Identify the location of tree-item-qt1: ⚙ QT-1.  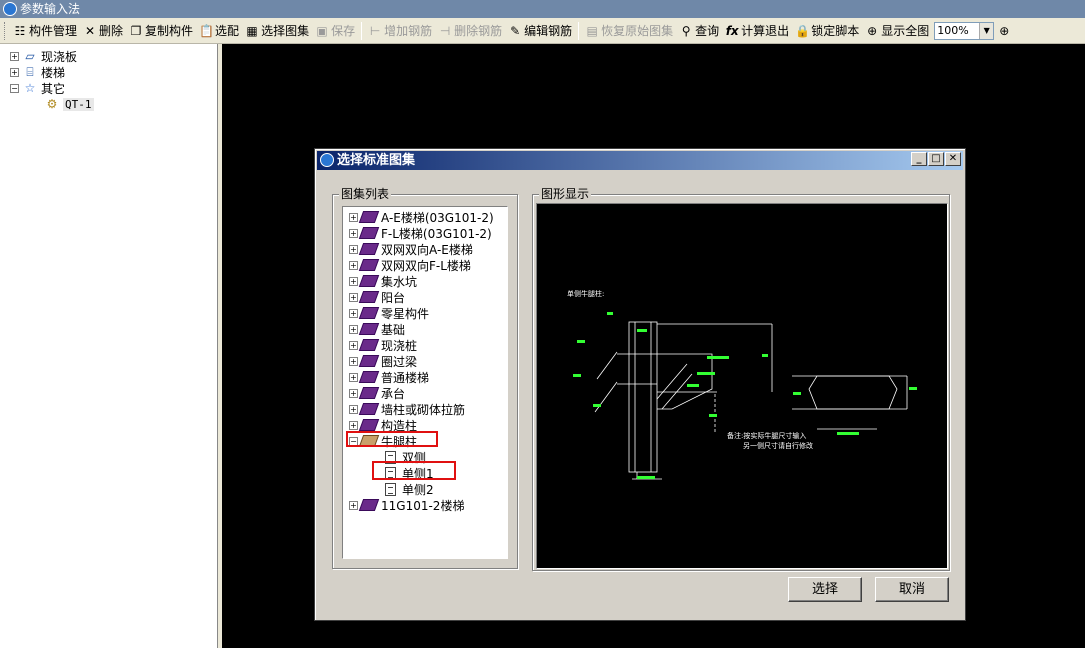
(69, 104).